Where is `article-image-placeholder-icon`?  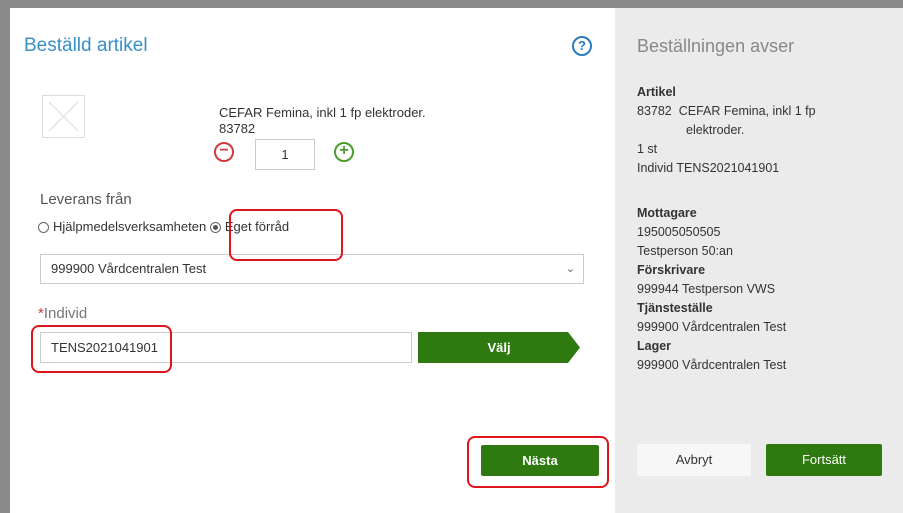
article-image-placeholder-icon is located at coordinates (63, 116).